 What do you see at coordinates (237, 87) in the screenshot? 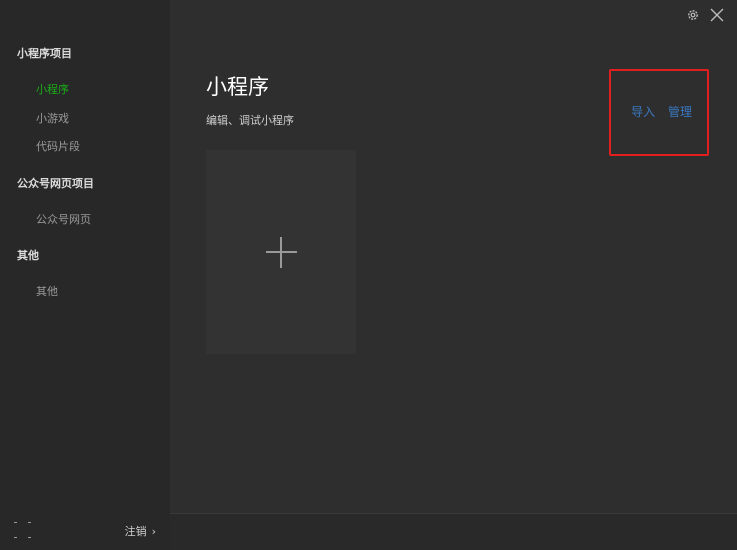
I see `page-title: 小程序` at bounding box center [237, 87].